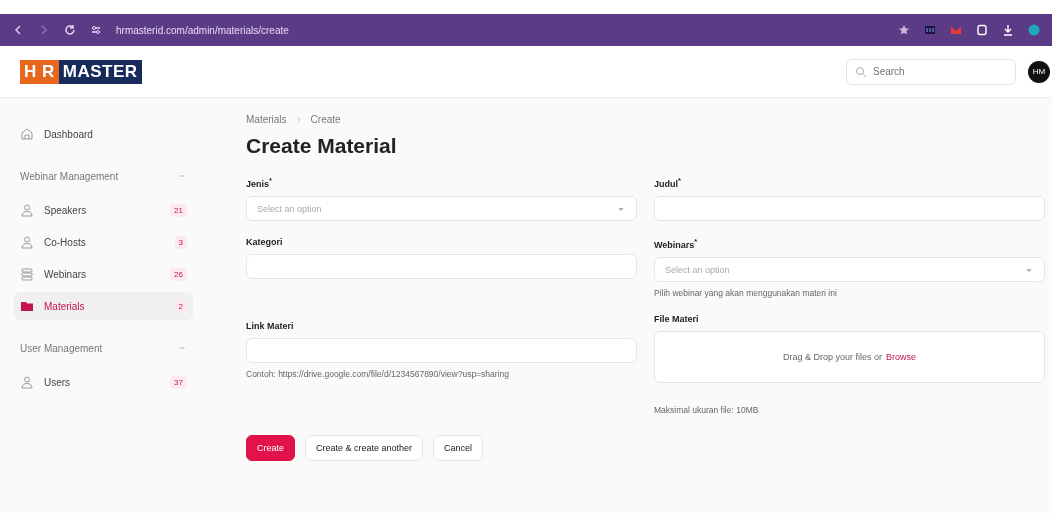  Describe the element at coordinates (103, 210) in the screenshot. I see `sidebar-item: Speakers 21` at that location.